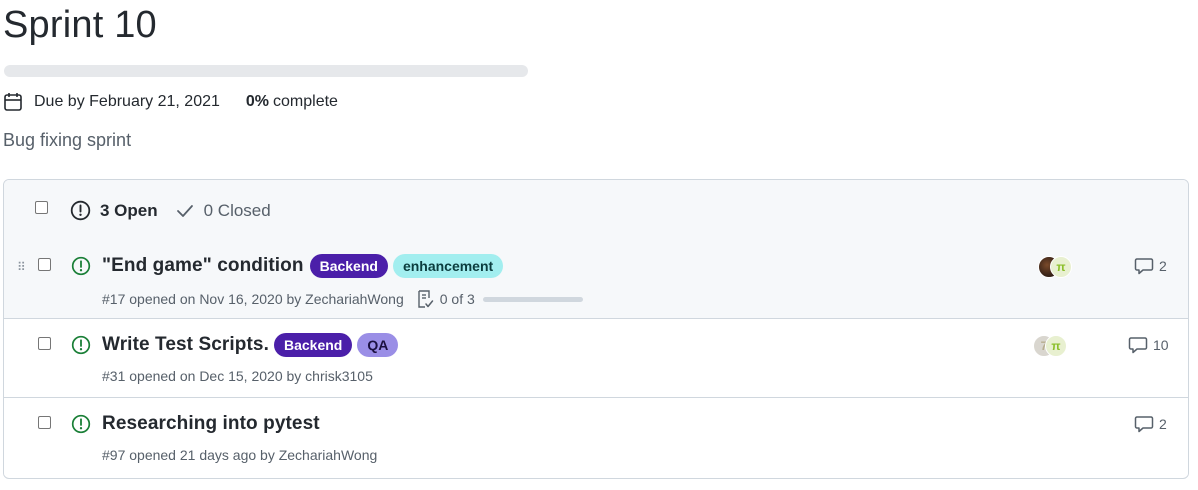 This screenshot has height=490, width=1198. Describe the element at coordinates (170, 210) in the screenshot. I see `issue-state-filter: 3 Open 0 Closed` at that location.